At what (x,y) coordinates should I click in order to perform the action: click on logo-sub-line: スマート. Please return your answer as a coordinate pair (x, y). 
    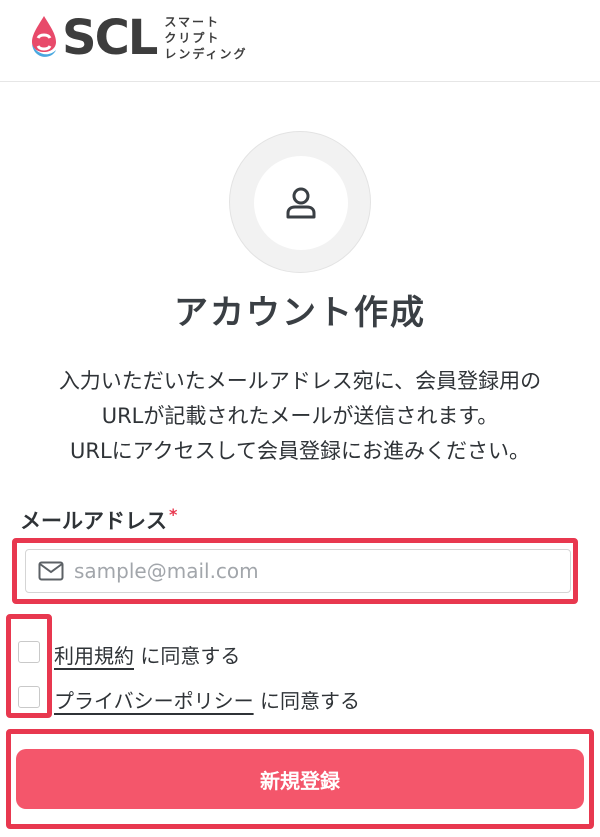
    Looking at the image, I should click on (192, 22).